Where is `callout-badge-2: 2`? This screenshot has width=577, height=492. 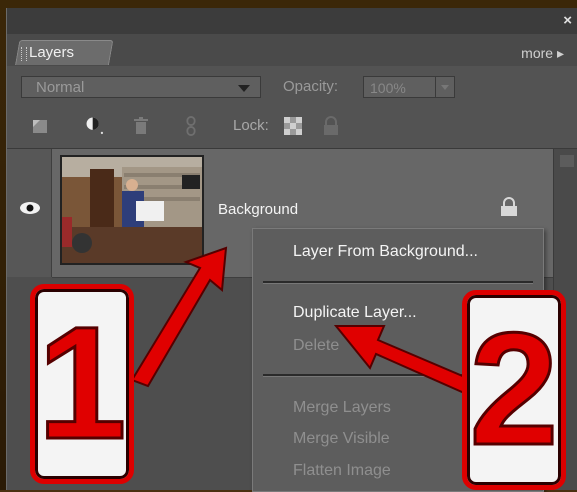 callout-badge-2: 2 is located at coordinates (514, 390).